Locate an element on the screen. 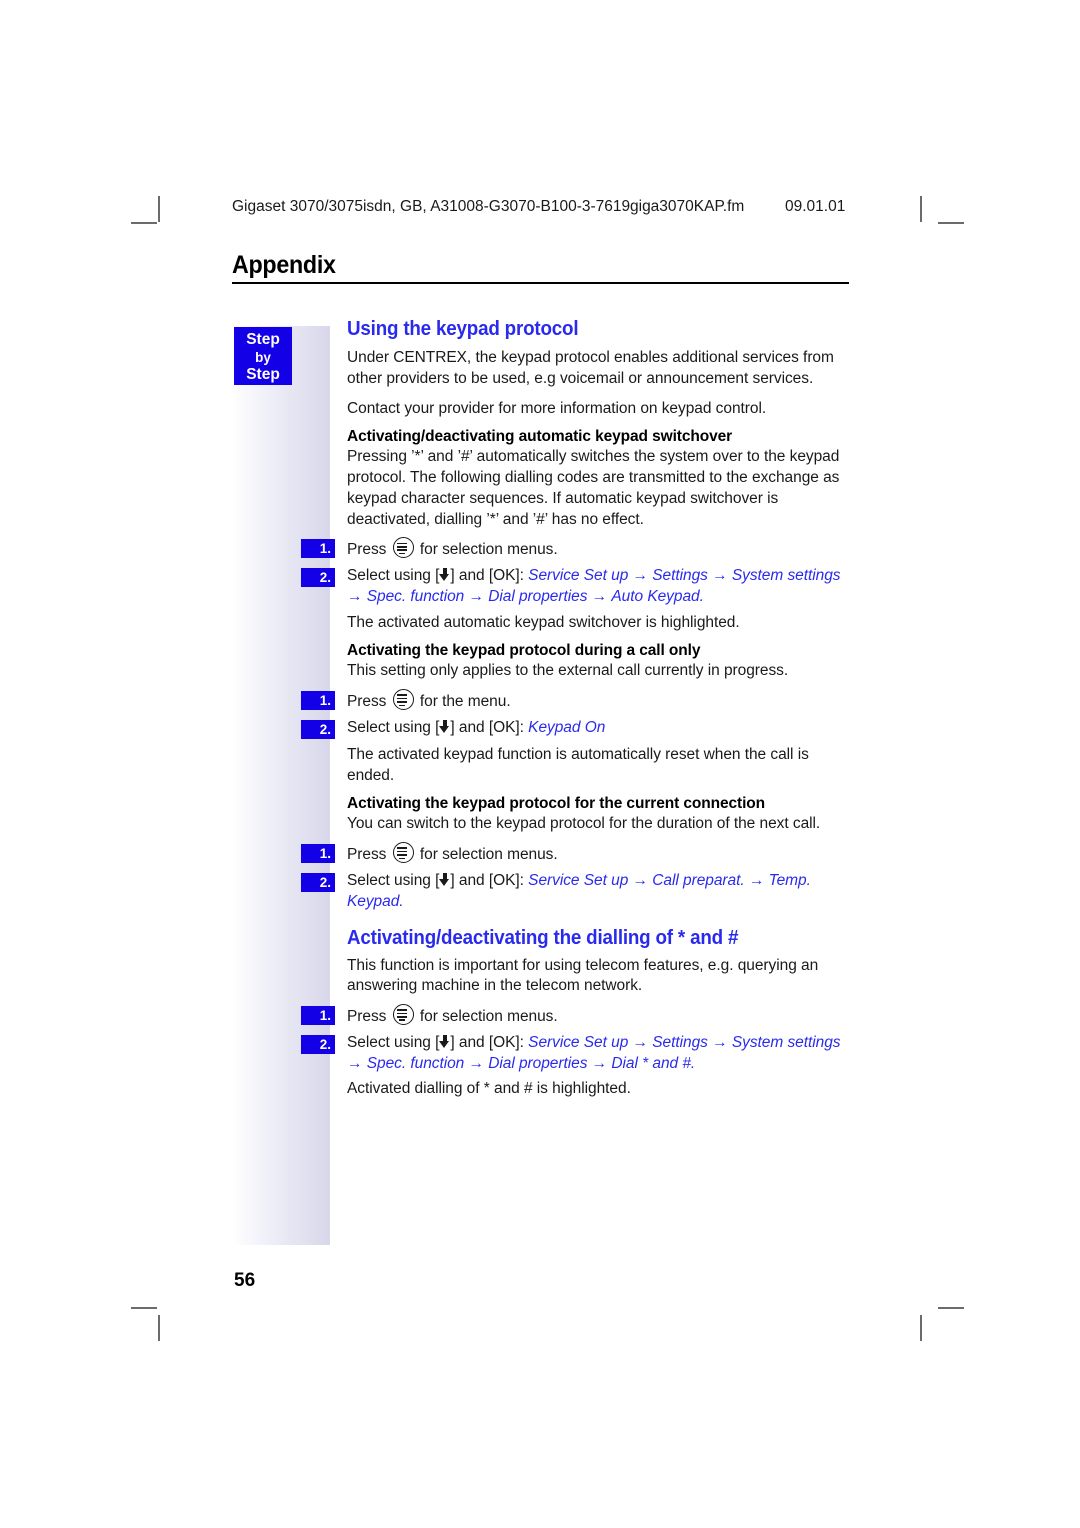 This screenshot has height=1528, width=1080. badge-line-2: by is located at coordinates (263, 357).